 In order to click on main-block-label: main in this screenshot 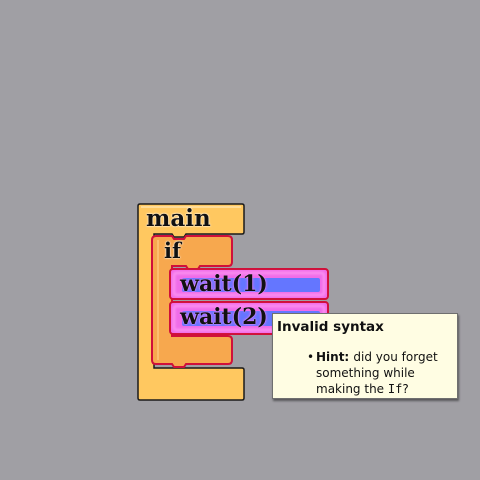, I will do `click(178, 218)`.